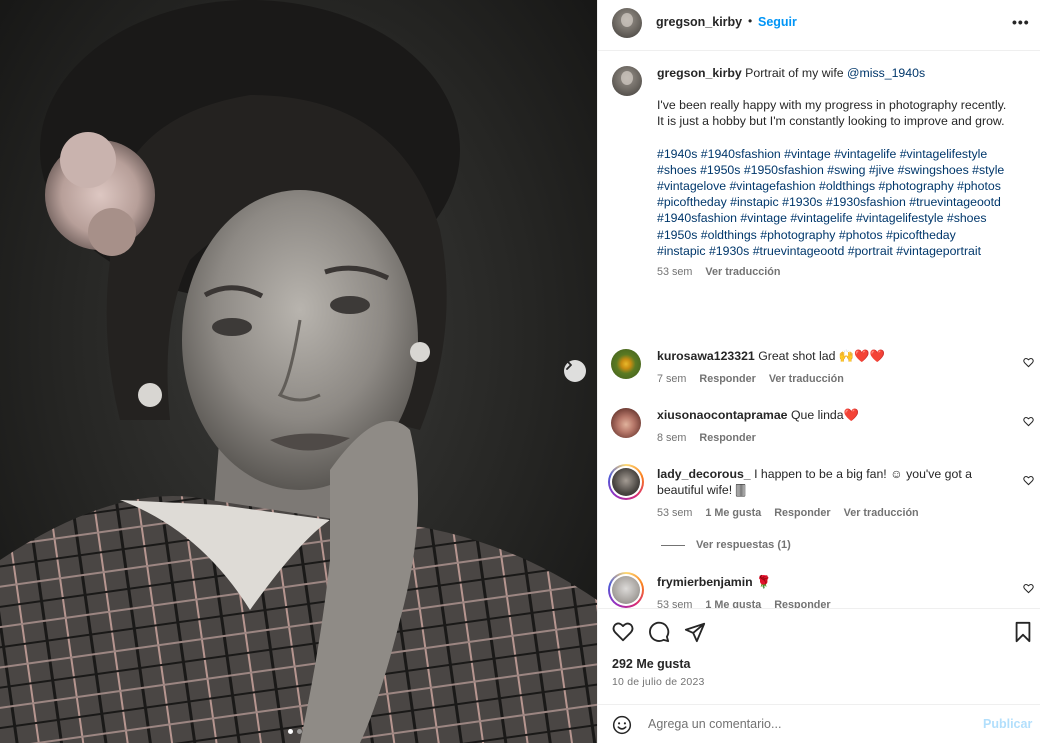 This screenshot has height=743, width=1040. I want to click on comment-meta: 53 sem 1 Me gusta Responder, so click(749, 603).